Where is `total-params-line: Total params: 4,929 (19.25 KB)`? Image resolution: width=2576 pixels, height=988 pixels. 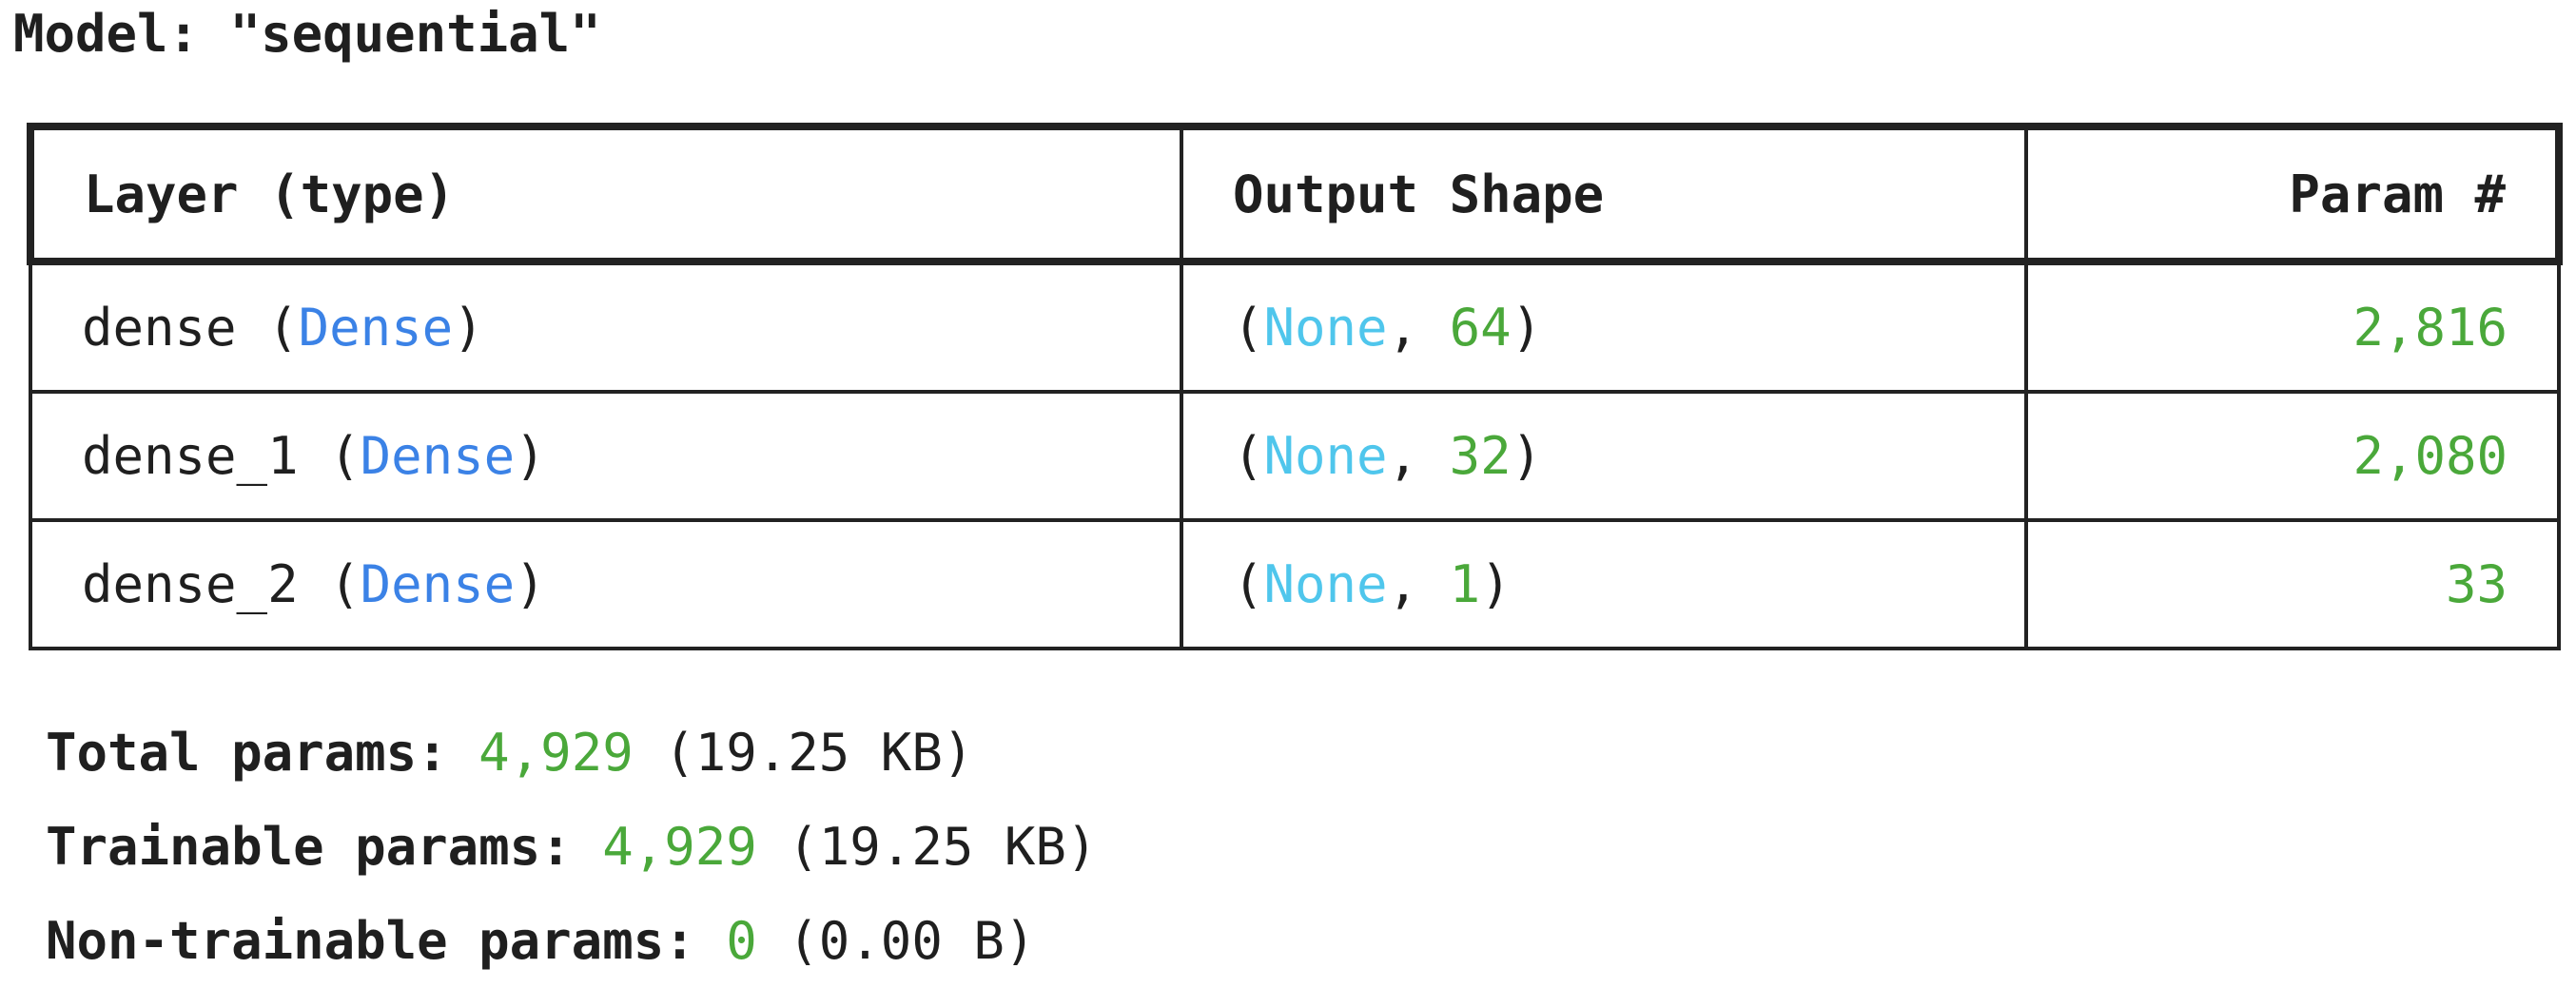
total-params-line: Total params: 4,929 (19.25 KB) is located at coordinates (571, 753).